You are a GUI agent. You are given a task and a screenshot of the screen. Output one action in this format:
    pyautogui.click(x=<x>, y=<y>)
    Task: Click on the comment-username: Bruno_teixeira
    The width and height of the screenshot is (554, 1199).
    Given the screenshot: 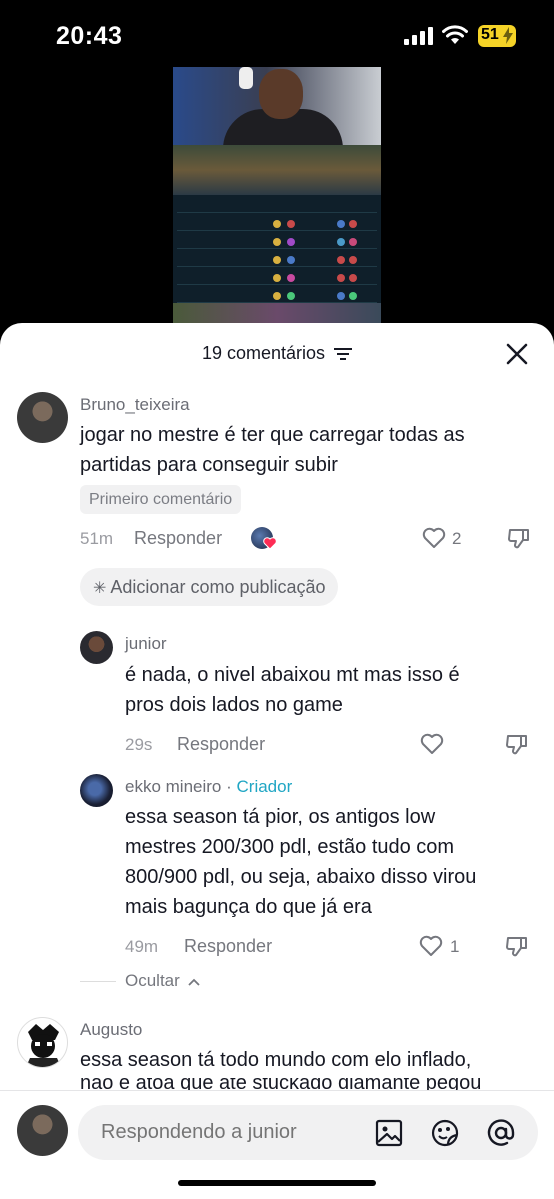 What is the action you would take?
    pyautogui.click(x=135, y=405)
    